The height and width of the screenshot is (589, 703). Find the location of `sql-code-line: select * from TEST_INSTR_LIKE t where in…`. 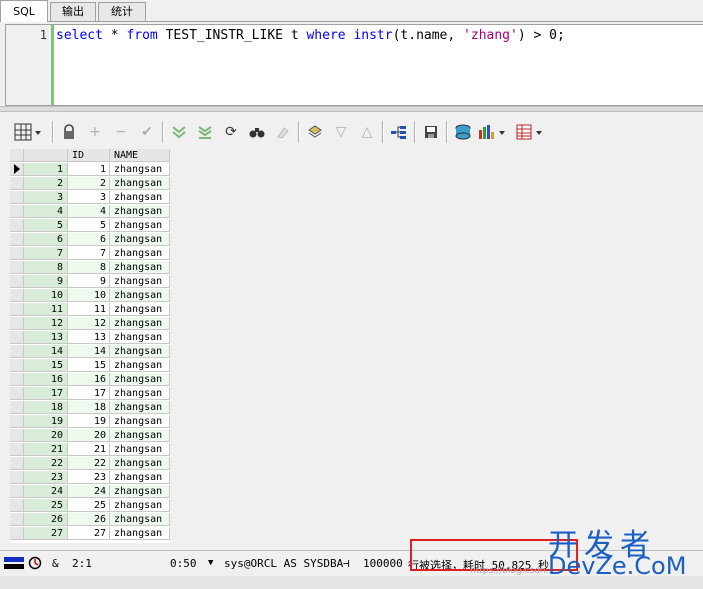

sql-code-line: select * from TEST_INSTR_LIKE t where in… is located at coordinates (310, 35).